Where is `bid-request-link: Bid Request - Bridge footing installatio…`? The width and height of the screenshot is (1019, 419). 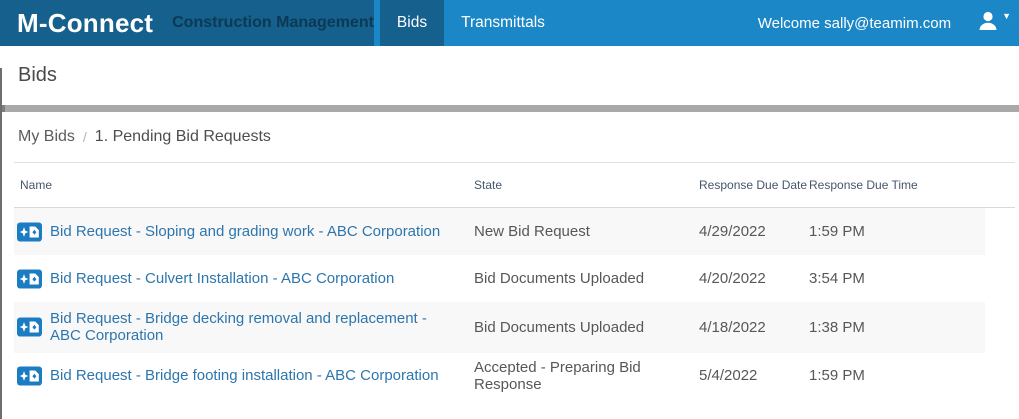 bid-request-link: Bid Request - Bridge footing installatio… is located at coordinates (244, 375).